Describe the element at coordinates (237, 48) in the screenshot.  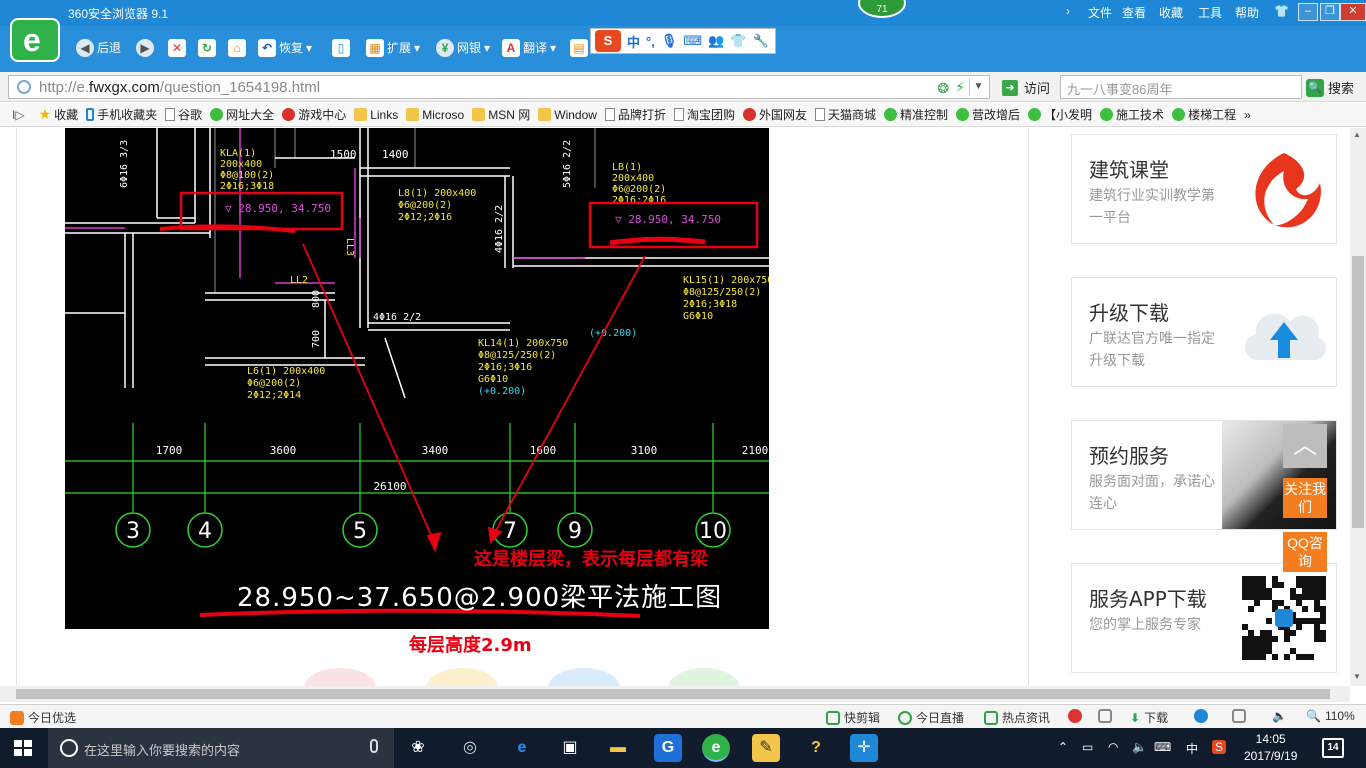
I see `home-button: ⌂` at that location.